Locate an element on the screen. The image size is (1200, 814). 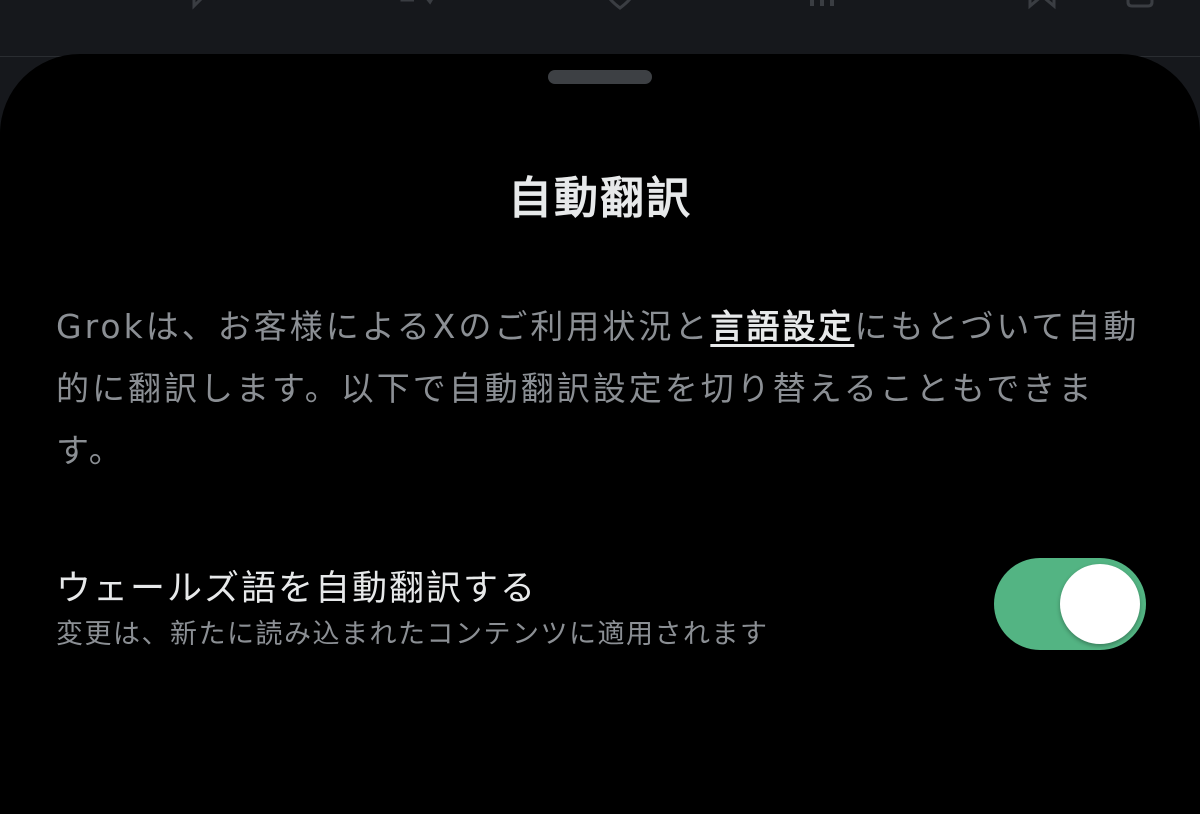
auto-translate-welsh-label: ウェールズ語を自動翻訳する is located at coordinates (297, 589).